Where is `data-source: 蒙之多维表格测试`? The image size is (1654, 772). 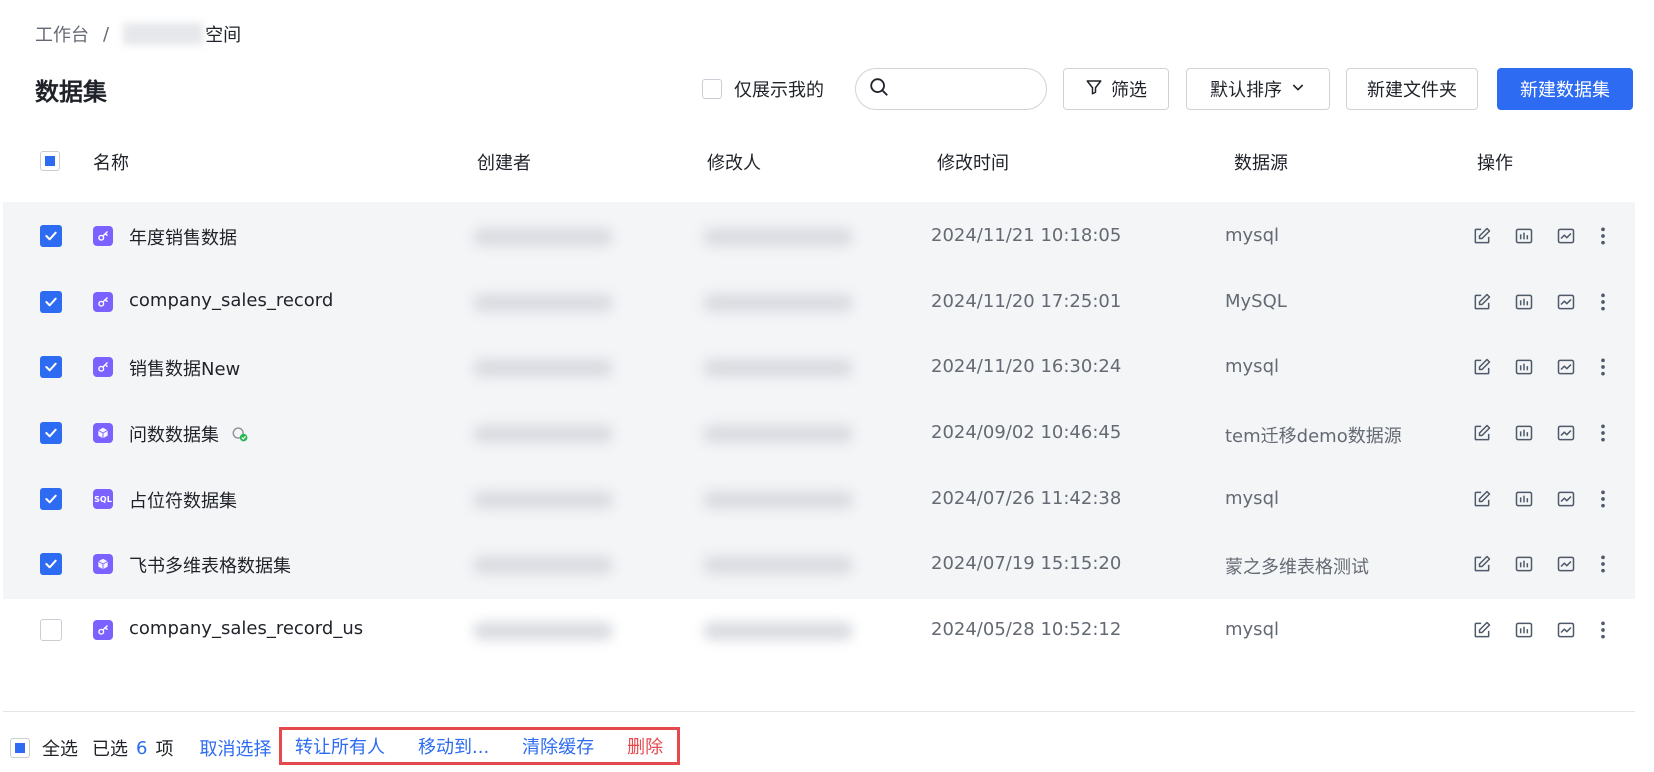 data-source: 蒙之多维表格测试 is located at coordinates (1297, 567).